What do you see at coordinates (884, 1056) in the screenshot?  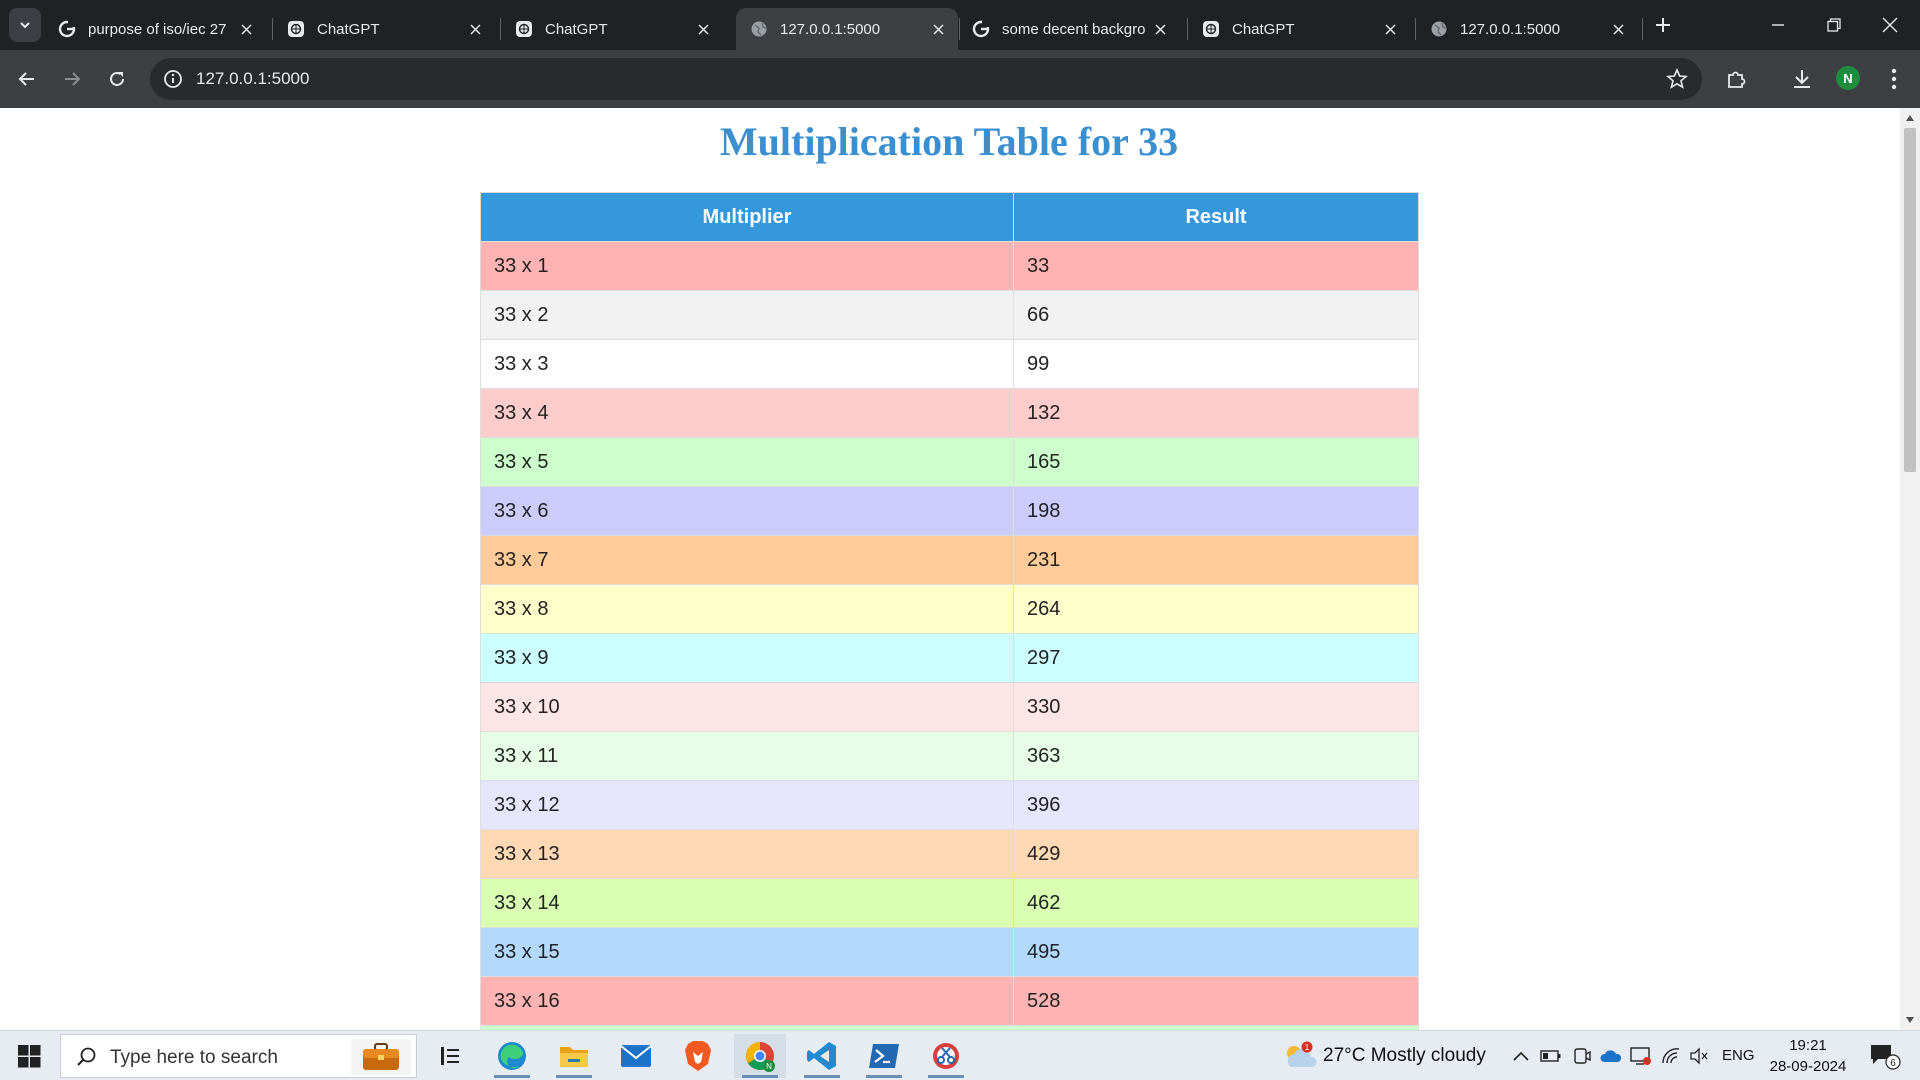 I see `taskbar-app-powershell` at bounding box center [884, 1056].